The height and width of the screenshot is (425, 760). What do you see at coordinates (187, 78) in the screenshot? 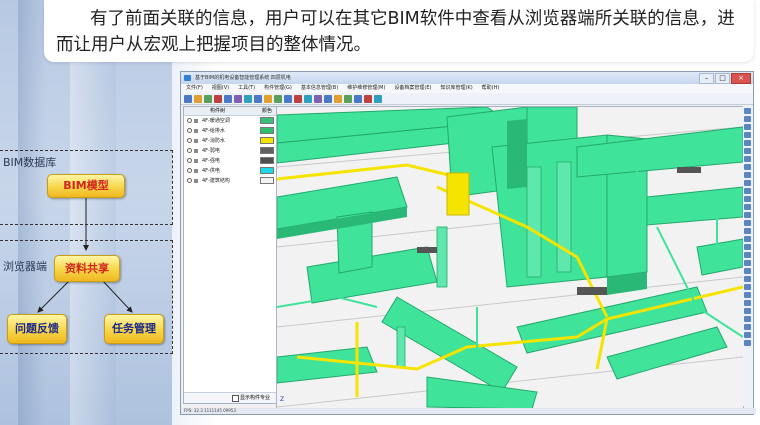
I see `app-logo-icon` at bounding box center [187, 78].